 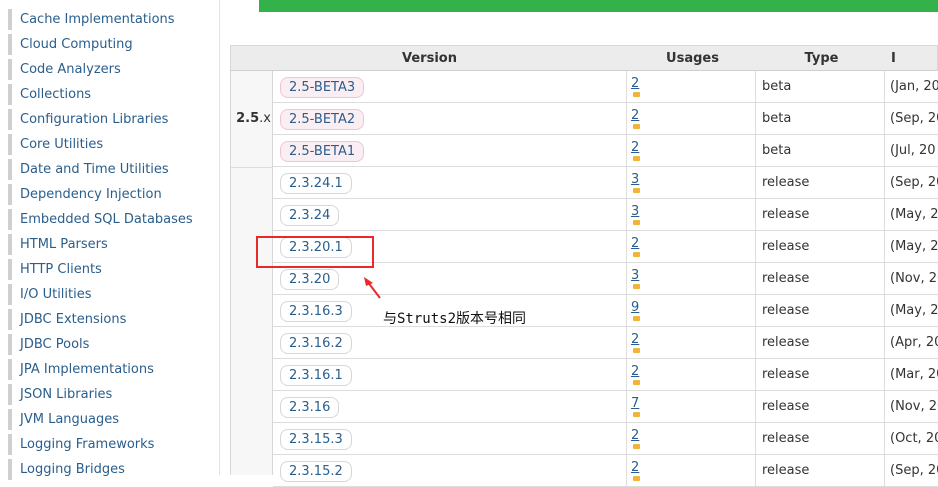 What do you see at coordinates (110, 419) in the screenshot?
I see `sidebar-item-jvm-languages: JVM Languages` at bounding box center [110, 419].